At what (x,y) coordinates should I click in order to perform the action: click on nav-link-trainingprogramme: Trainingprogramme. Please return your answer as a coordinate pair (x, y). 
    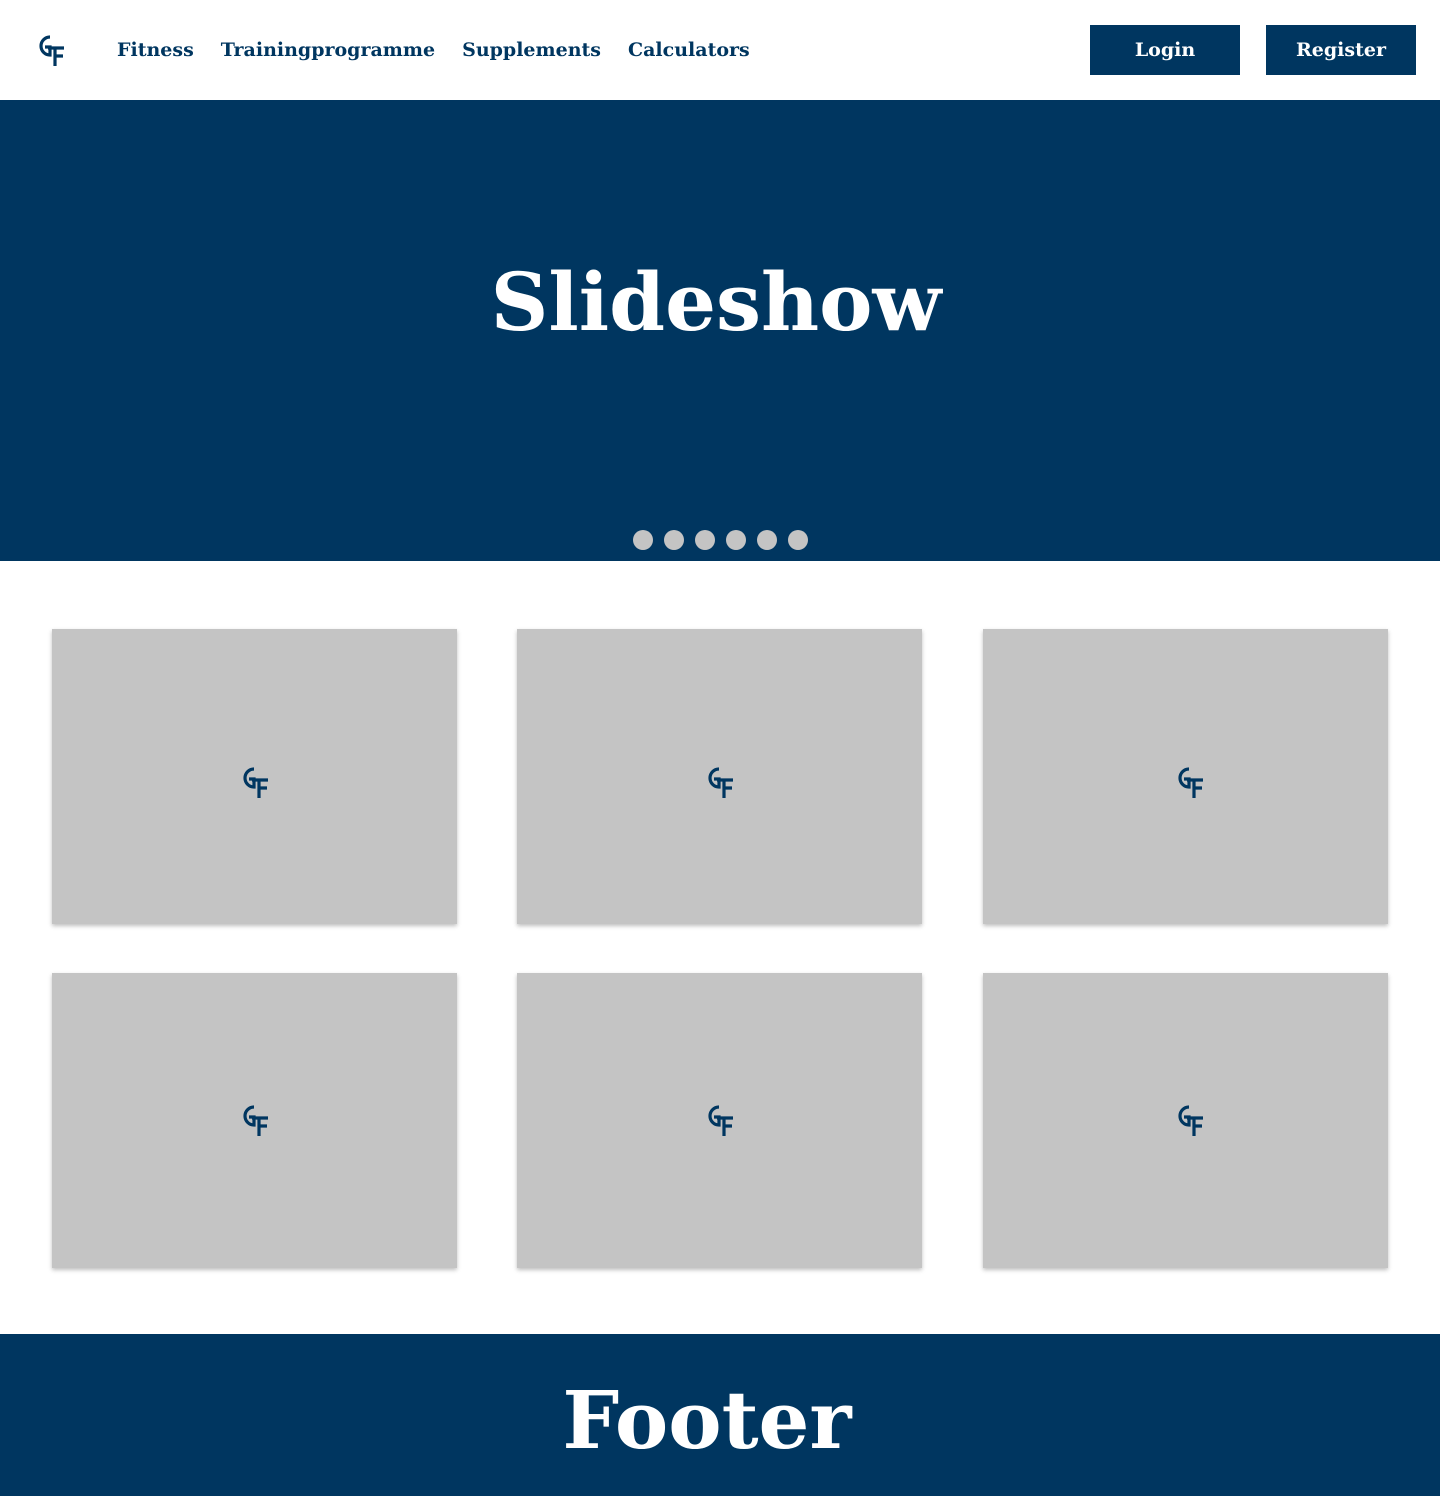
    Looking at the image, I should click on (328, 50).